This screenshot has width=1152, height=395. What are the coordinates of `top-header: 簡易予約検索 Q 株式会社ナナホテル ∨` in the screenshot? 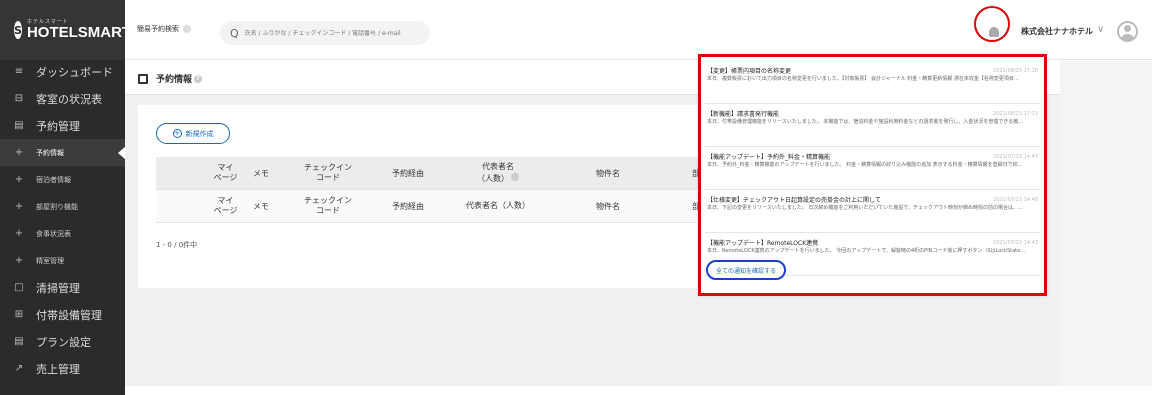 It's located at (638, 30).